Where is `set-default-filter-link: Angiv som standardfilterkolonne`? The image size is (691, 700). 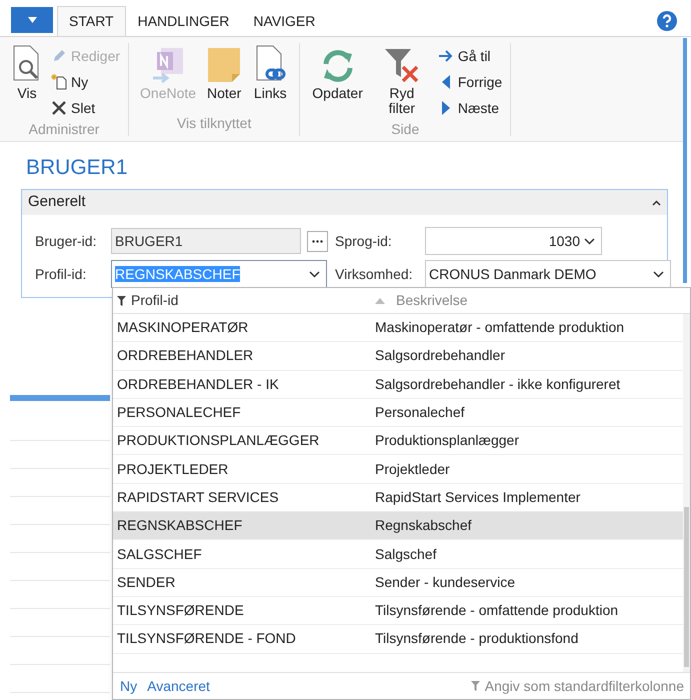
set-default-filter-link: Angiv som standardfilterkolonne is located at coordinates (584, 686).